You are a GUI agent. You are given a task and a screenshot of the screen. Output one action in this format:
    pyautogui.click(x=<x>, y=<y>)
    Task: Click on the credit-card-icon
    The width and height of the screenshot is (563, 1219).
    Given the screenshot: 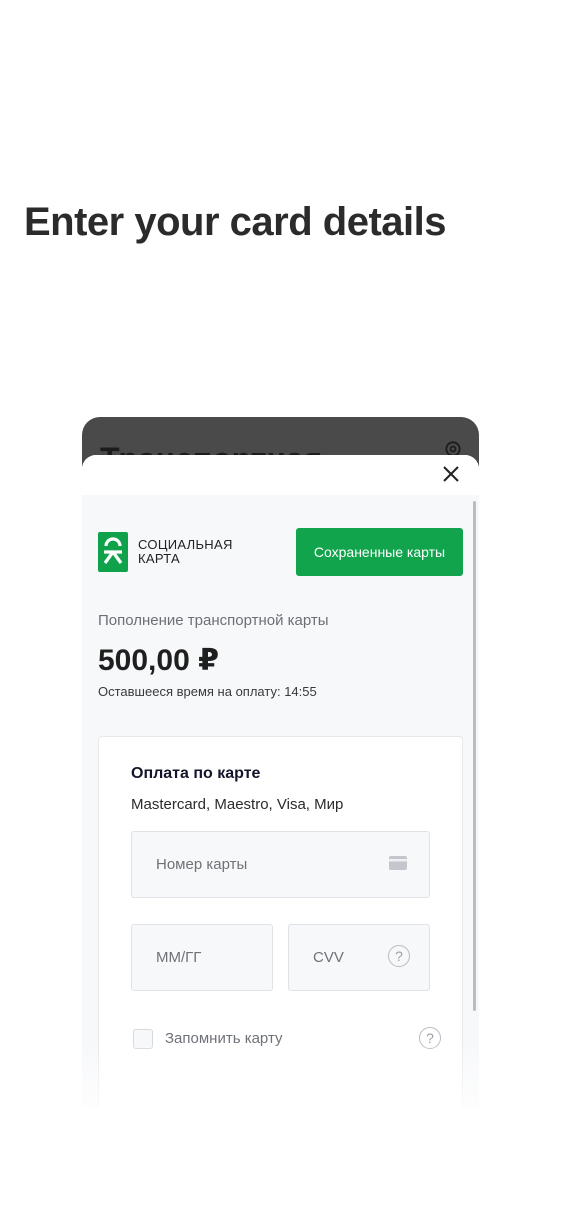 What is the action you would take?
    pyautogui.click(x=398, y=863)
    